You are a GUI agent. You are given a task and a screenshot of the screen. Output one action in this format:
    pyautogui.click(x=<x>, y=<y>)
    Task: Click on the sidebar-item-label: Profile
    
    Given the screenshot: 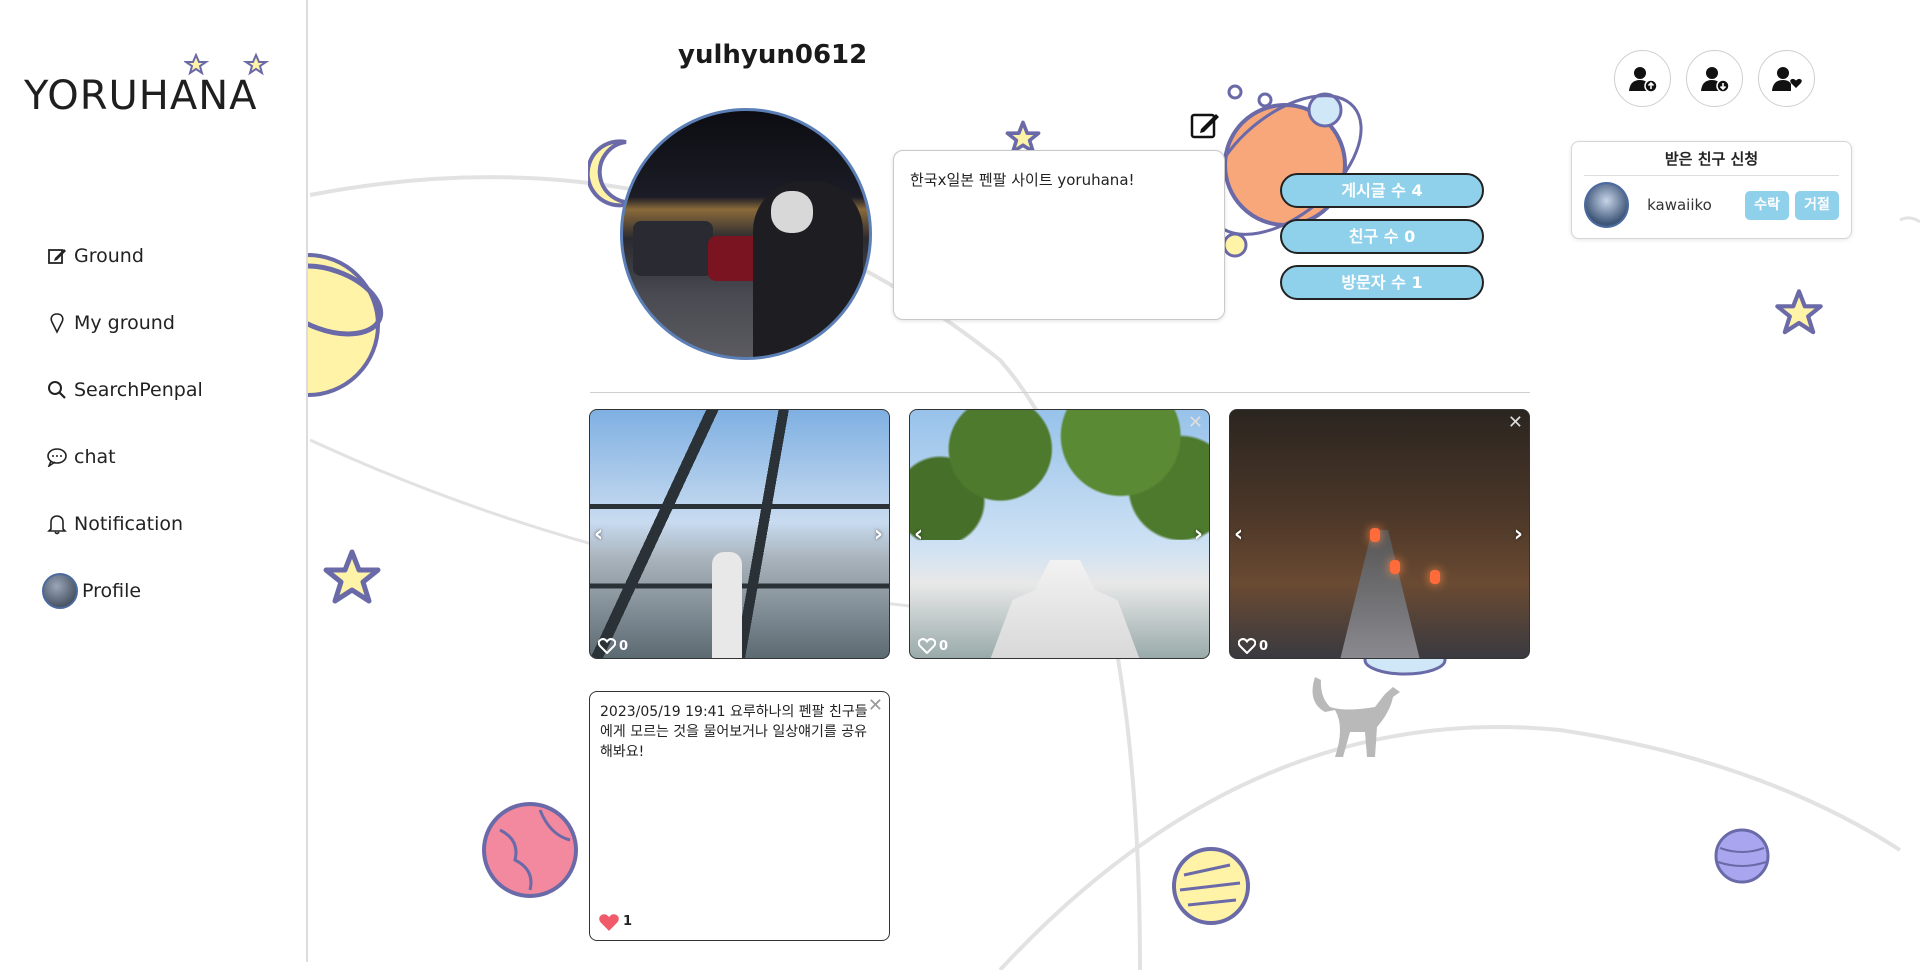 What is the action you would take?
    pyautogui.click(x=112, y=590)
    